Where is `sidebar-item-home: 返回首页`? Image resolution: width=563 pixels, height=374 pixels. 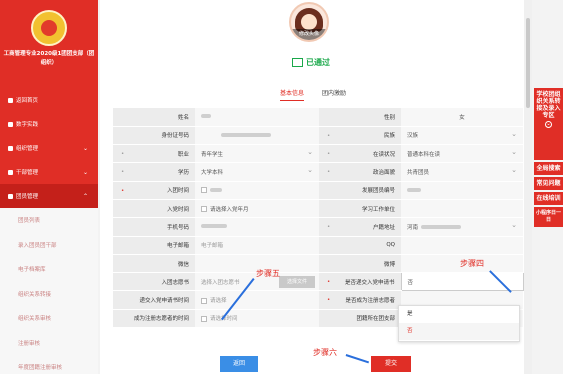 sidebar-item-home: 返回首页 is located at coordinates (49, 100).